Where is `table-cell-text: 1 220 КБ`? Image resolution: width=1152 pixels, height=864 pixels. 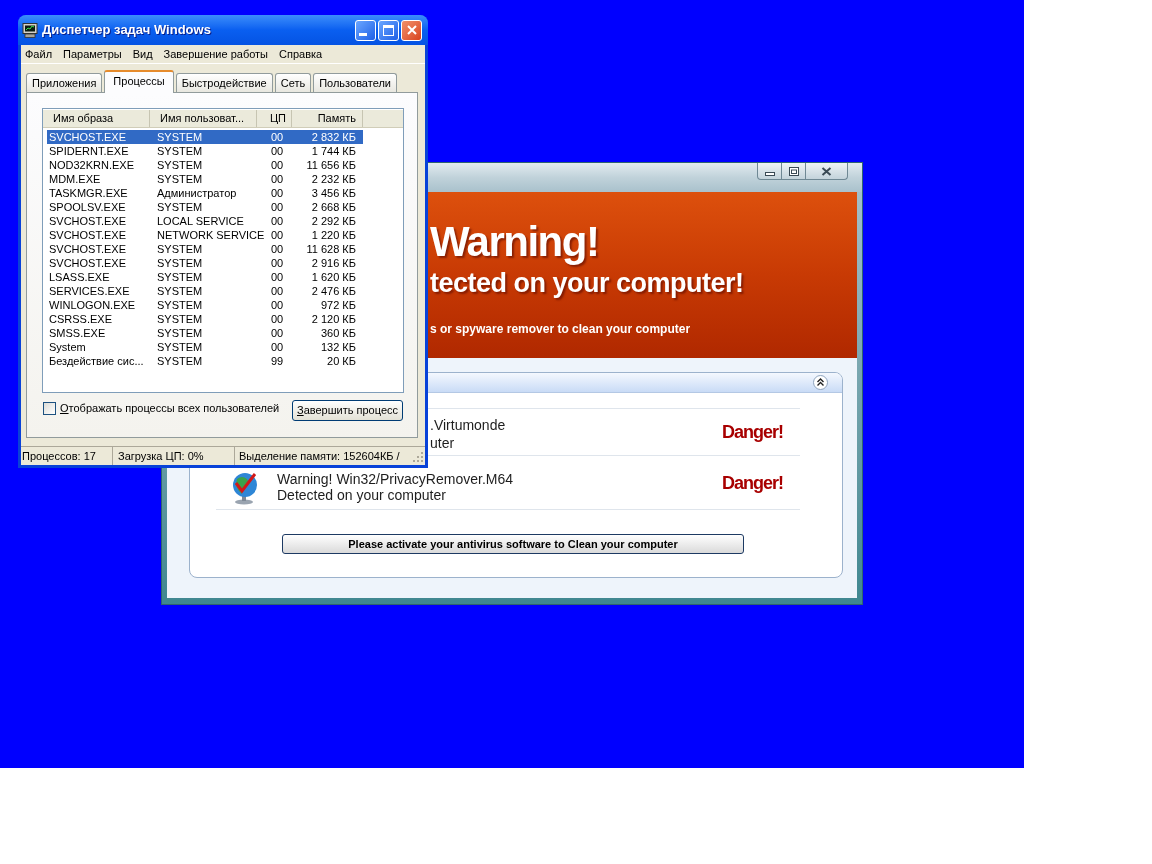
table-cell-text: 1 220 КБ is located at coordinates (333, 235).